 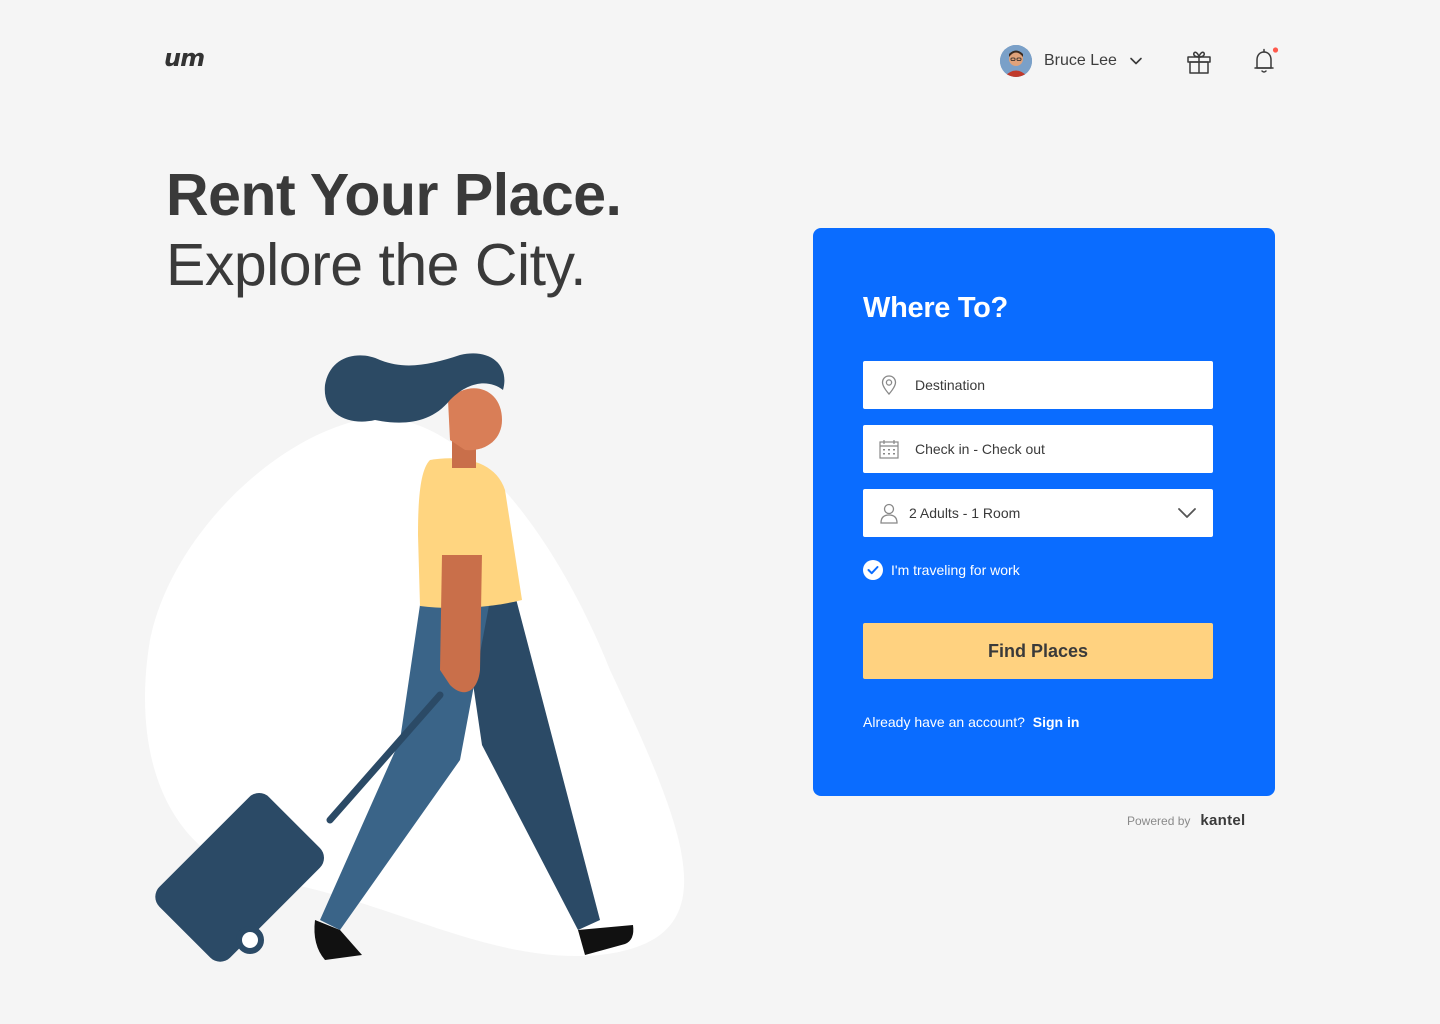 I want to click on powered-by-brand: kantel, so click(x=1222, y=820).